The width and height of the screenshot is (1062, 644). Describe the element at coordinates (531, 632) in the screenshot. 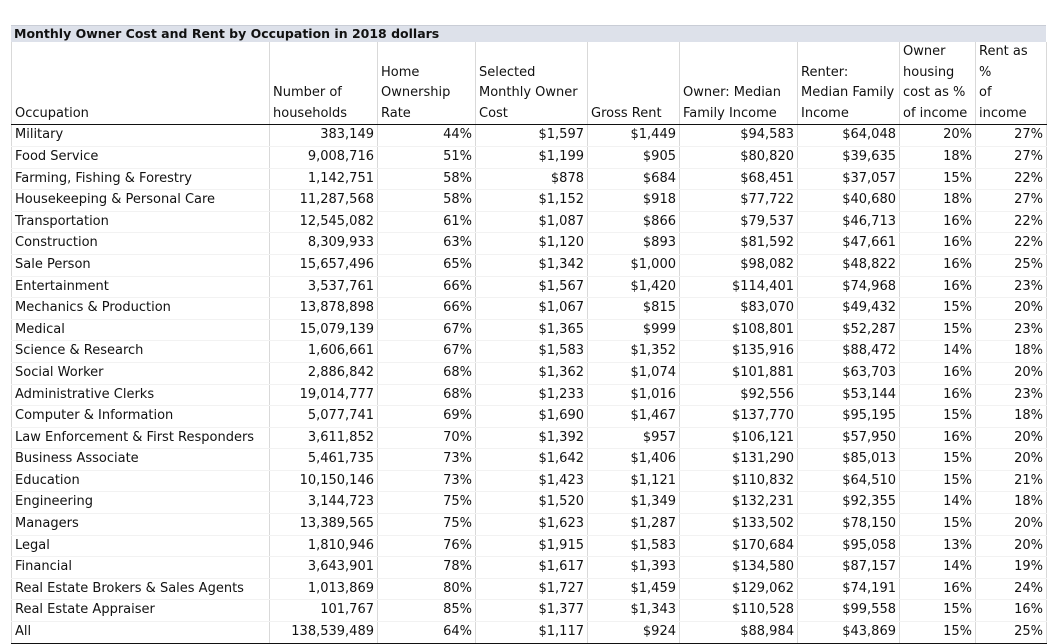

I see `value-cell: $1,117` at that location.